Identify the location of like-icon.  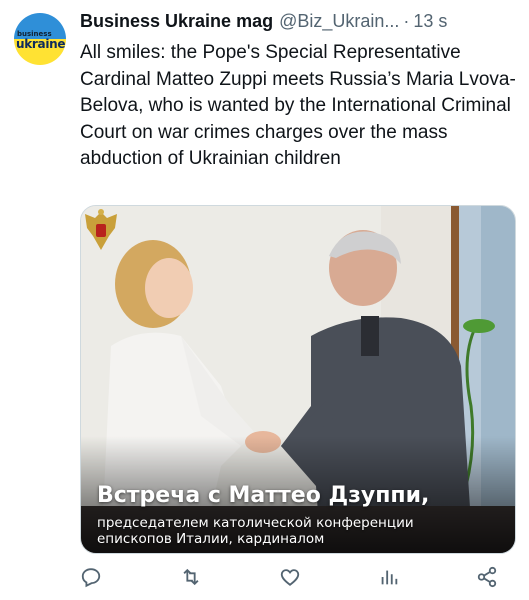
(290, 577).